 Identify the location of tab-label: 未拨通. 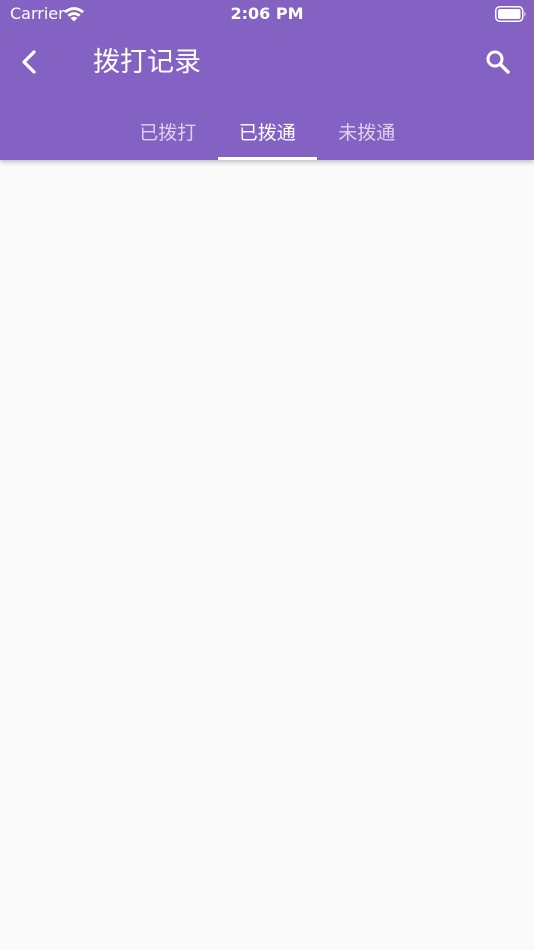
(367, 132).